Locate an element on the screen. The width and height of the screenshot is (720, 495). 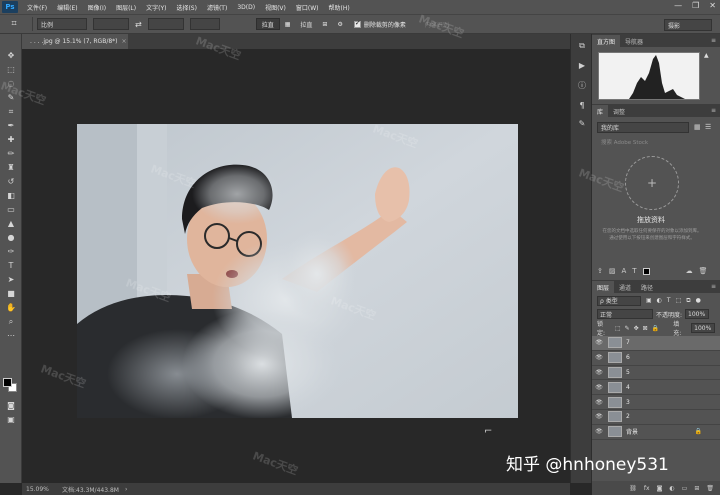
overlay-grid-icon: ⊞ is located at coordinates (324, 24).